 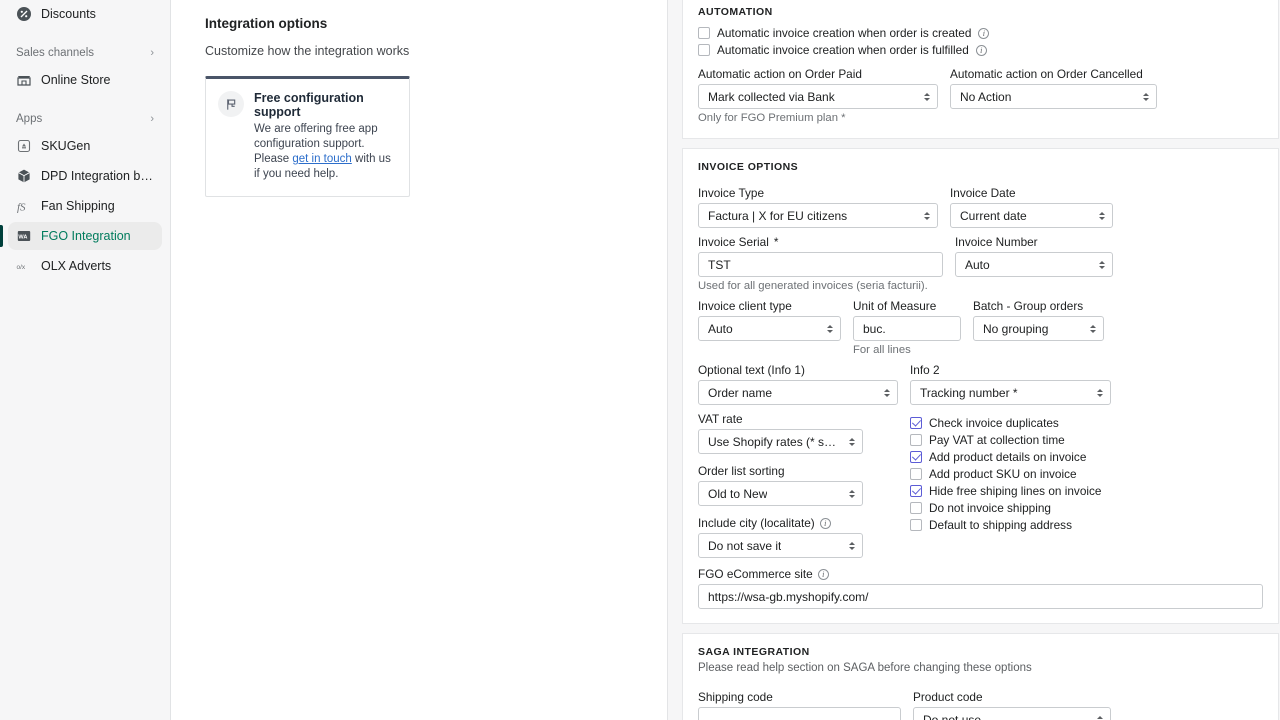 What do you see at coordinates (704, 50) in the screenshot?
I see `auto-invoice-on-fulfilled-checkbox` at bounding box center [704, 50].